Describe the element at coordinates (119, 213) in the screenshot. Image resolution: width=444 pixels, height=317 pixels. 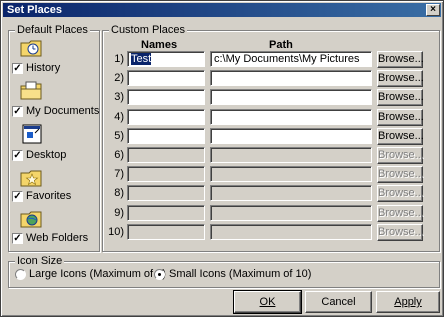
I see `row-number-9: 9)` at that location.